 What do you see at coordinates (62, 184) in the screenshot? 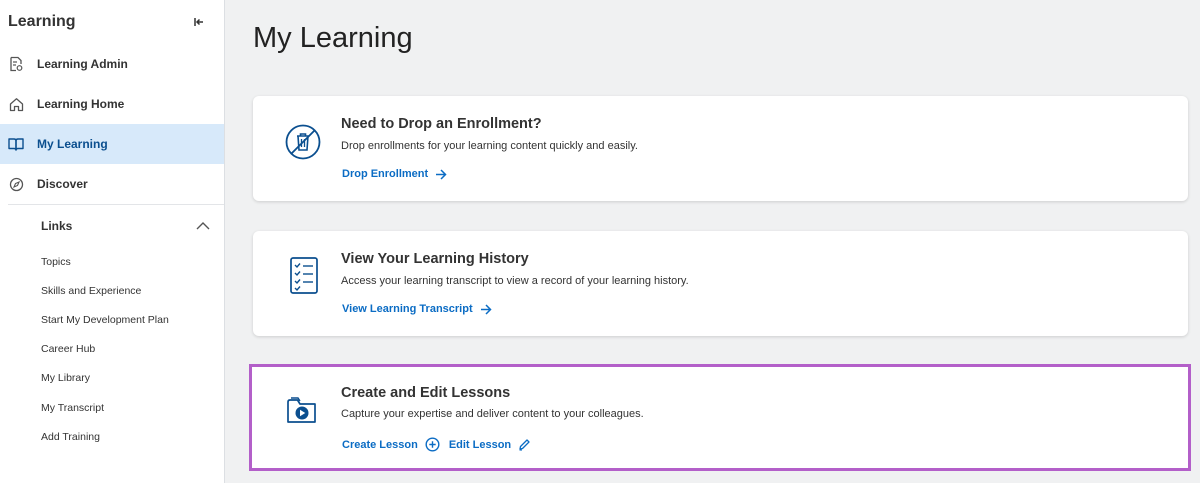
I see `nav-label: Discover` at bounding box center [62, 184].